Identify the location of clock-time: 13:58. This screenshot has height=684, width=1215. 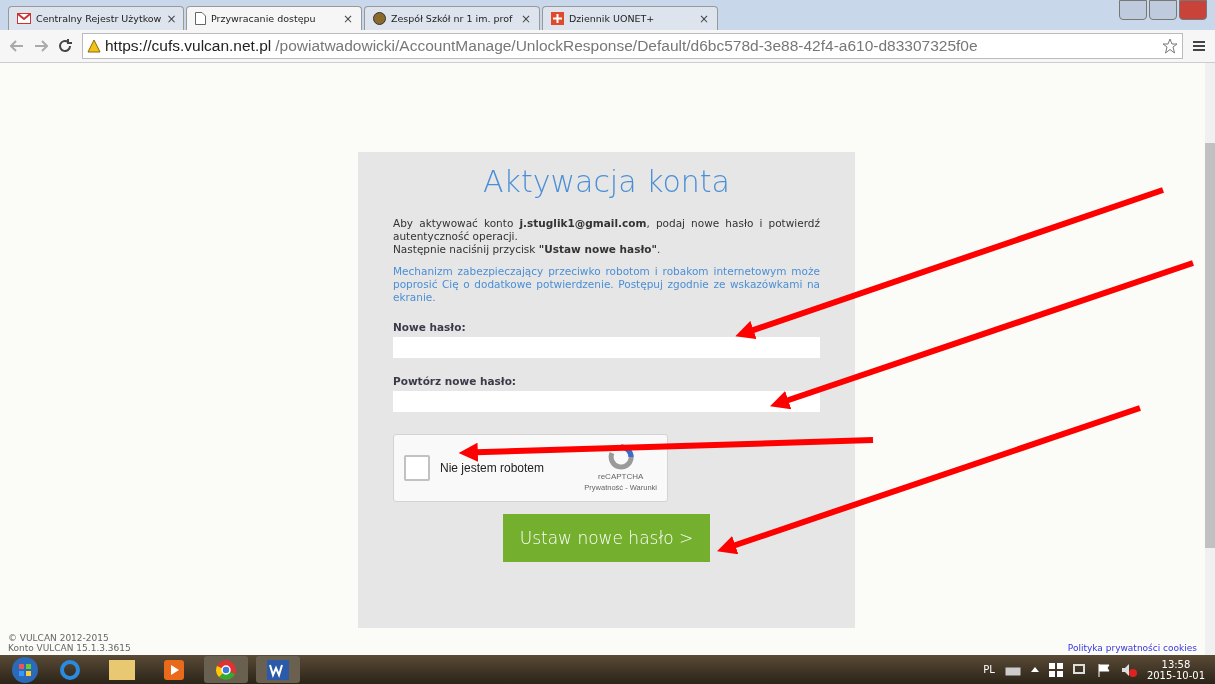
(1176, 664).